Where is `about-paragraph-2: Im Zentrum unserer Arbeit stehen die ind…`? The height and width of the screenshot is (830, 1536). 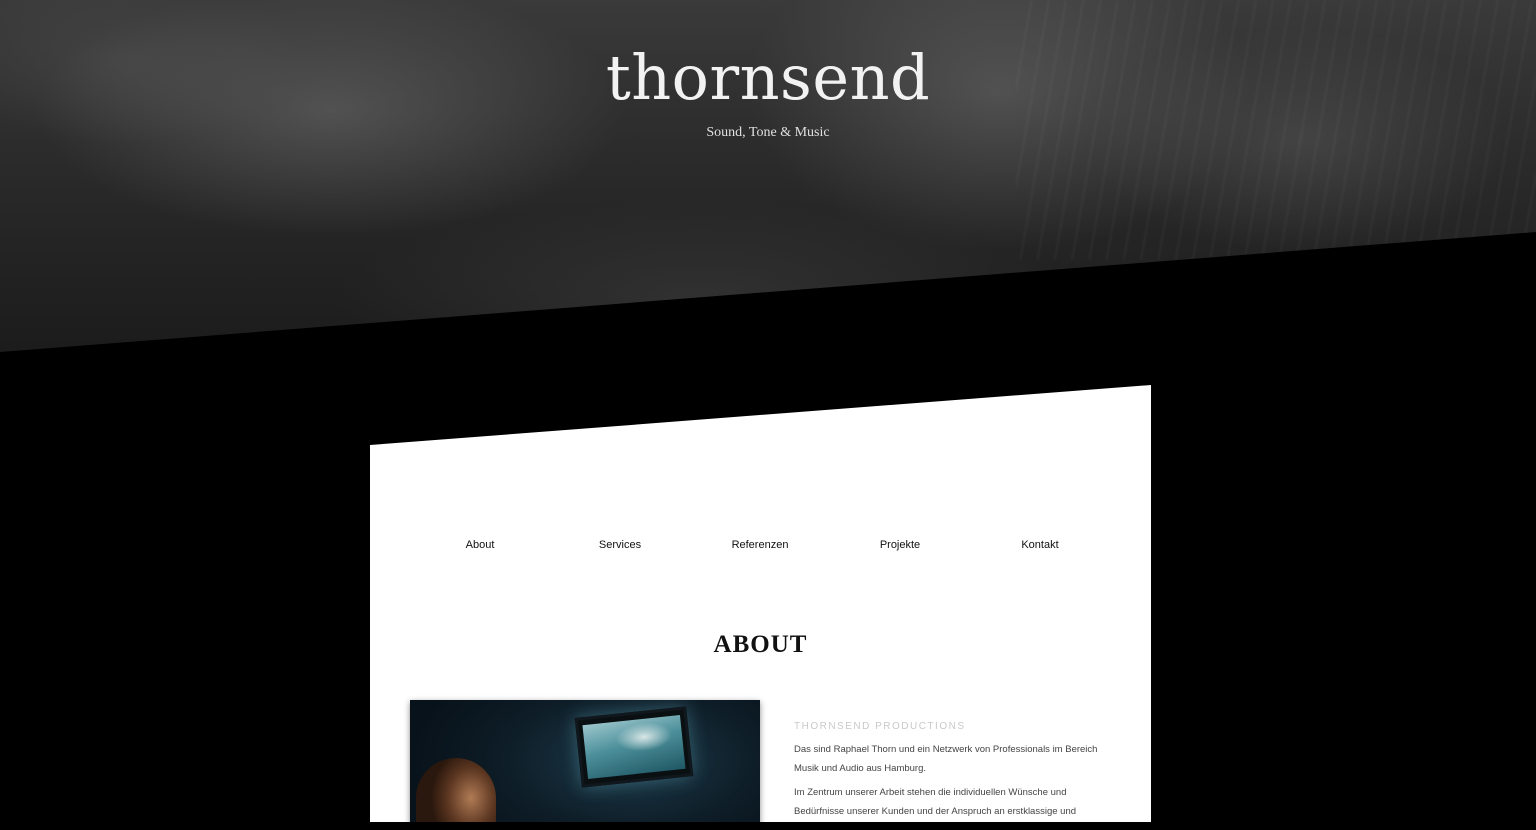
about-paragraph-2: Im Zentrum unserer Arbeit stehen die ind… is located at coordinates (935, 802).